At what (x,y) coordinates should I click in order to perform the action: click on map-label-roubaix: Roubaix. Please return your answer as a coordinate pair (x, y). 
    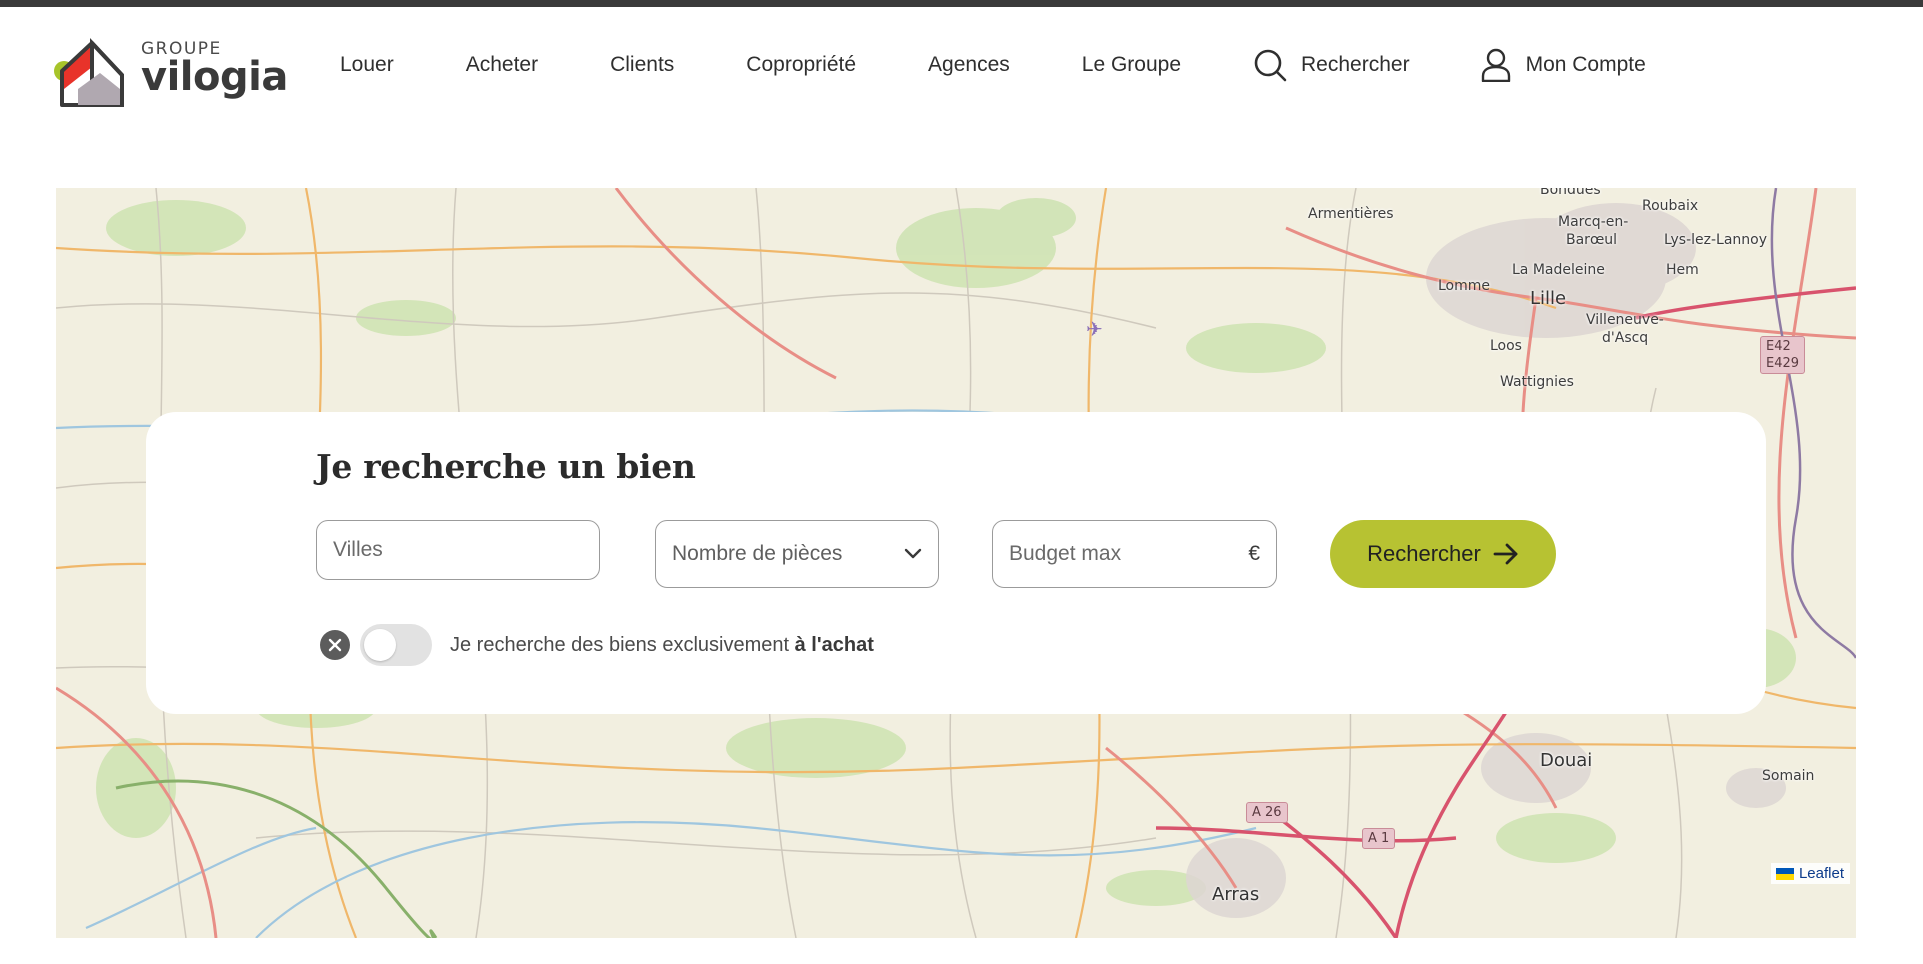
    Looking at the image, I should click on (1670, 206).